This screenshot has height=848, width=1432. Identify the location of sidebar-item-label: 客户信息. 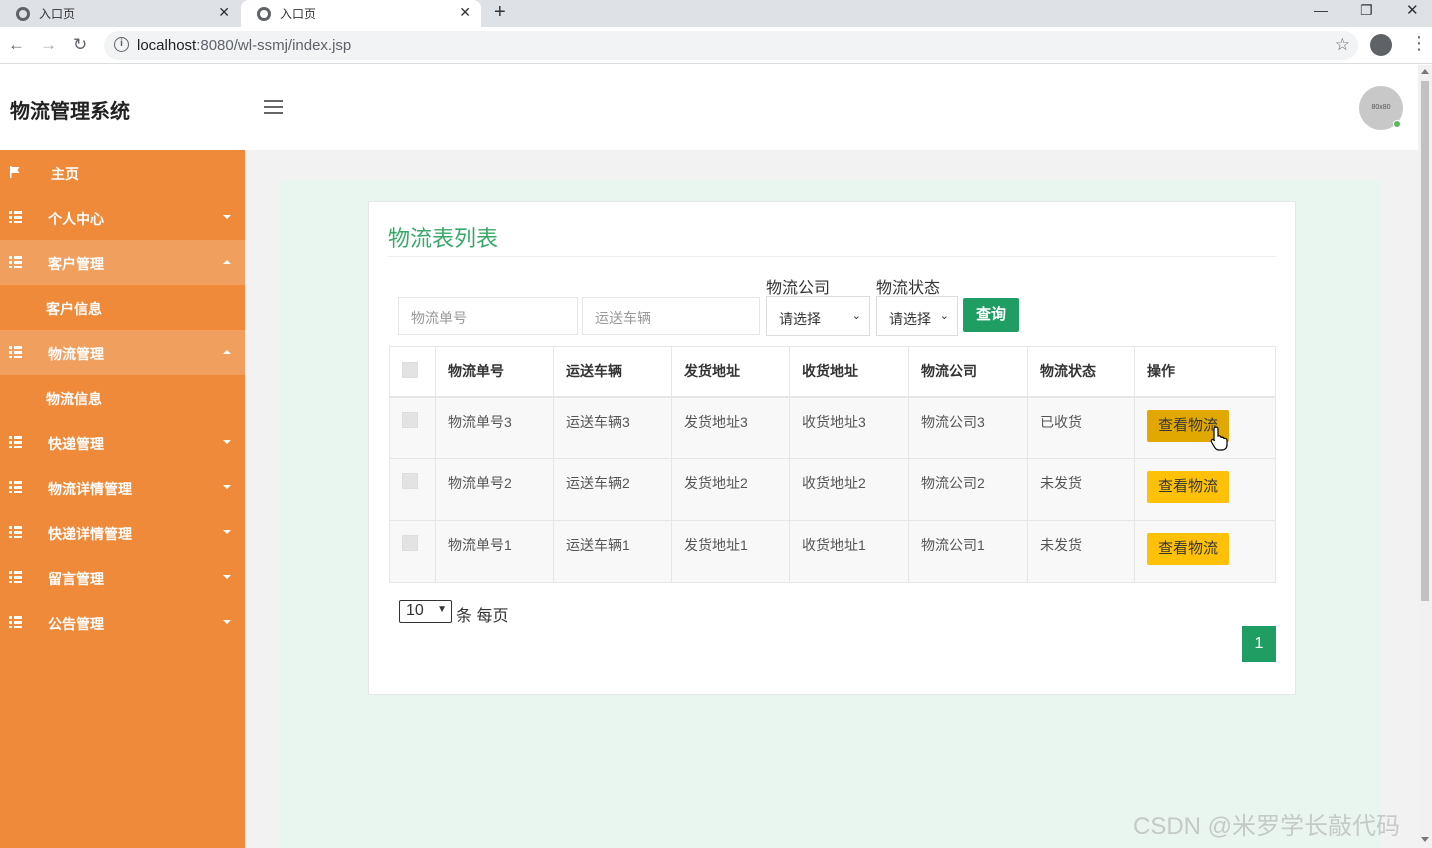
(74, 309).